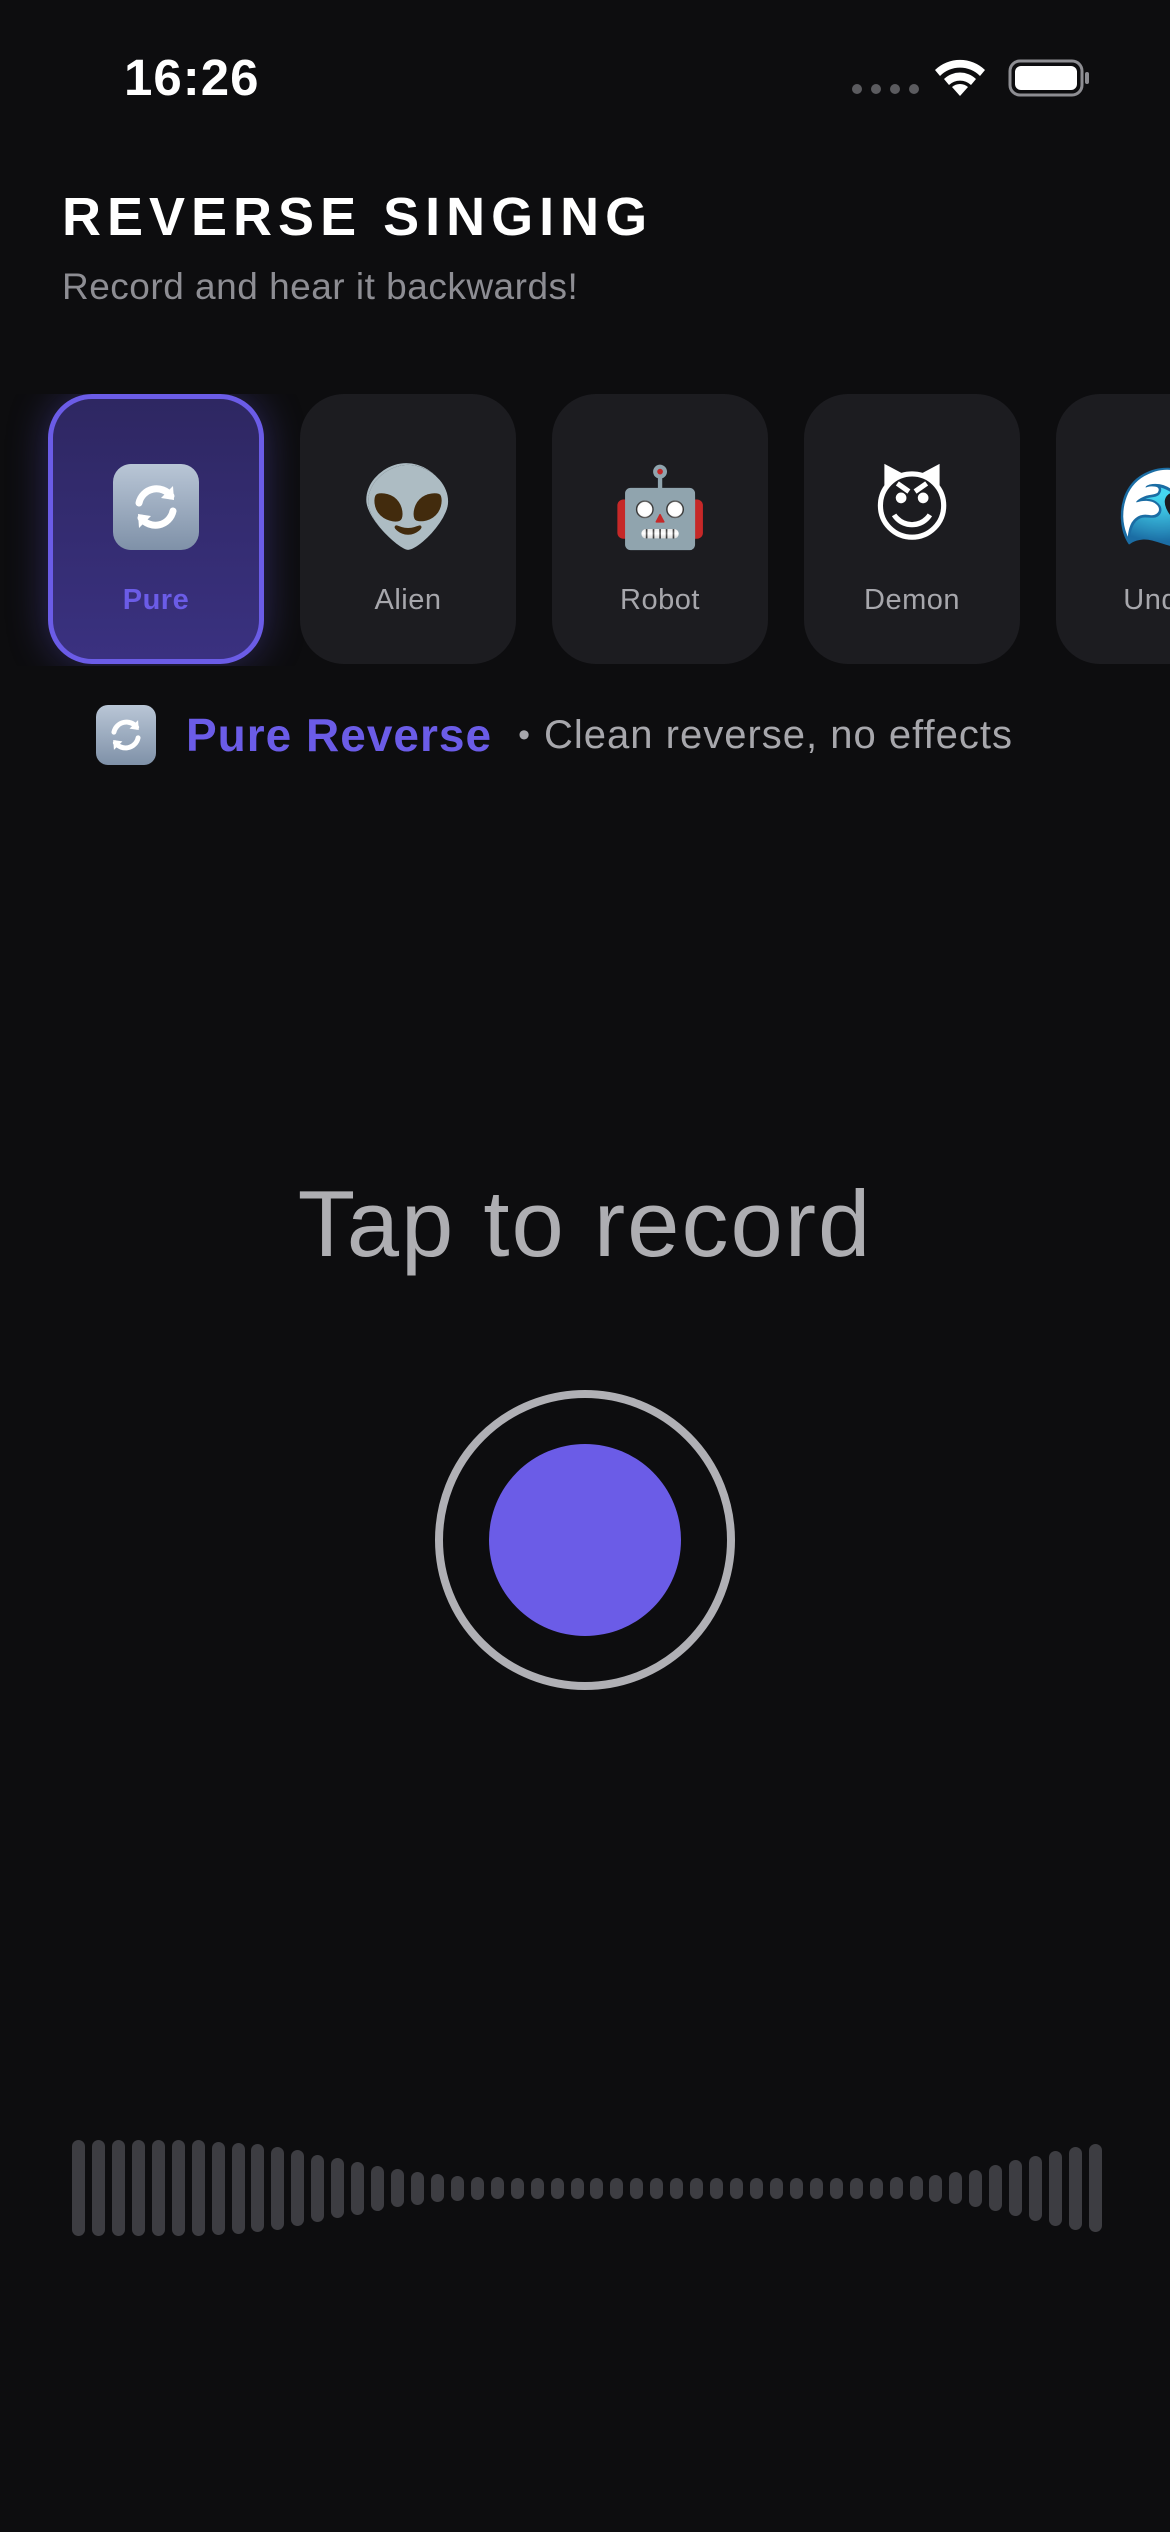 The image size is (1170, 2532). Describe the element at coordinates (358, 217) in the screenshot. I see `app-title: REVERSE SINGING` at that location.